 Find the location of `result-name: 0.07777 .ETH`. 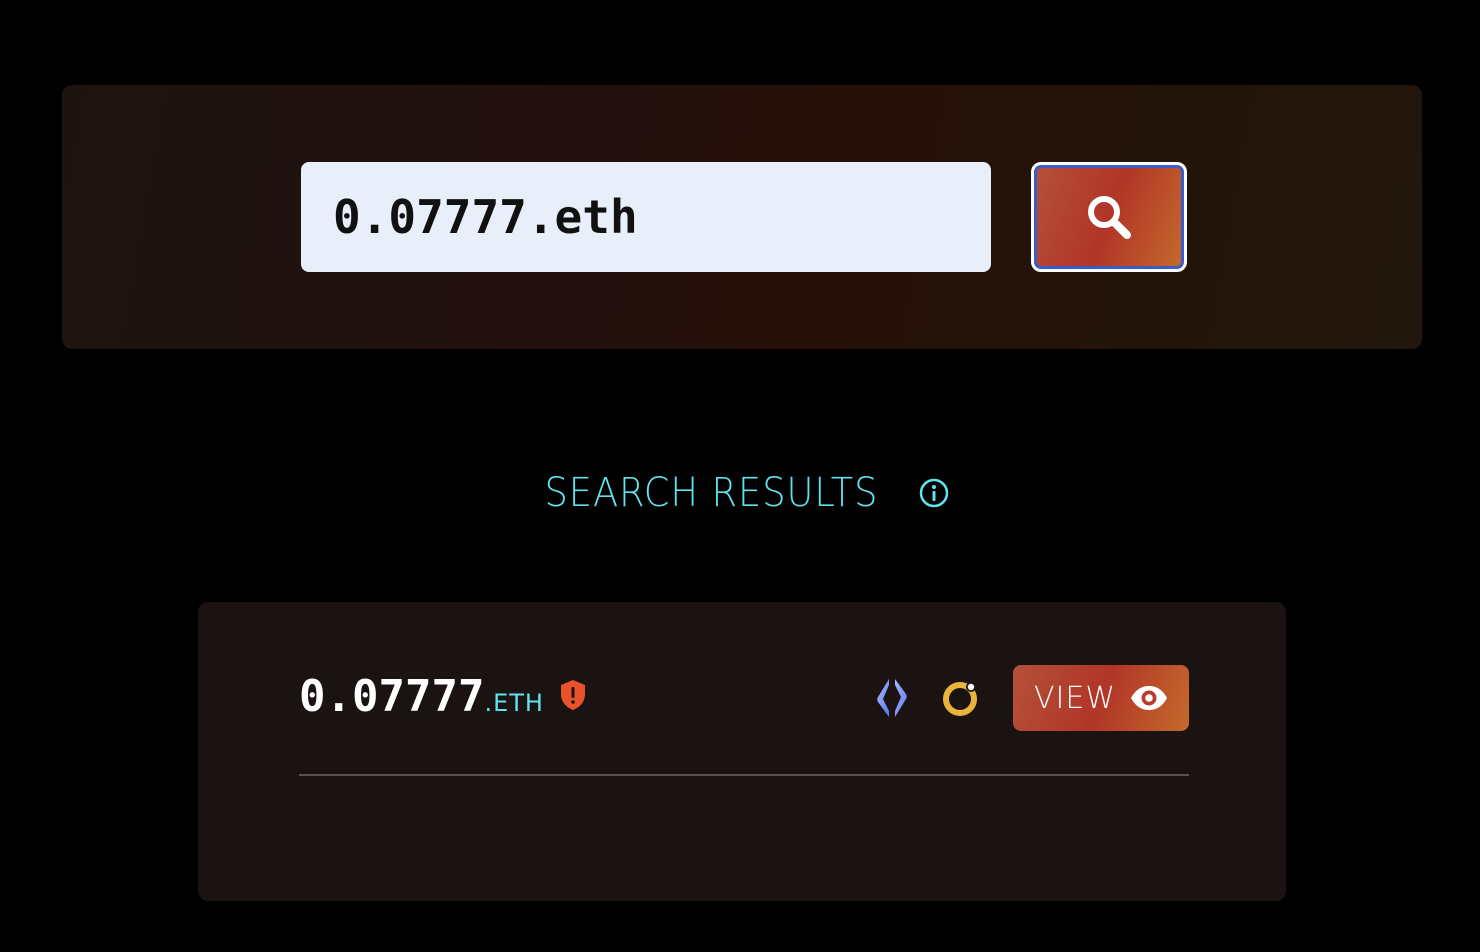

result-name: 0.07777 .ETH is located at coordinates (442, 696).